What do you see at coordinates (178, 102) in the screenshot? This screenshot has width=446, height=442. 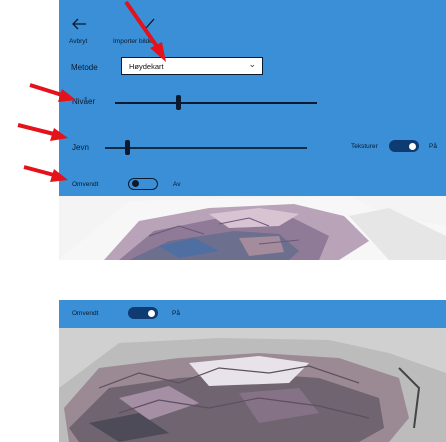 I see `levels-thumb` at bounding box center [178, 102].